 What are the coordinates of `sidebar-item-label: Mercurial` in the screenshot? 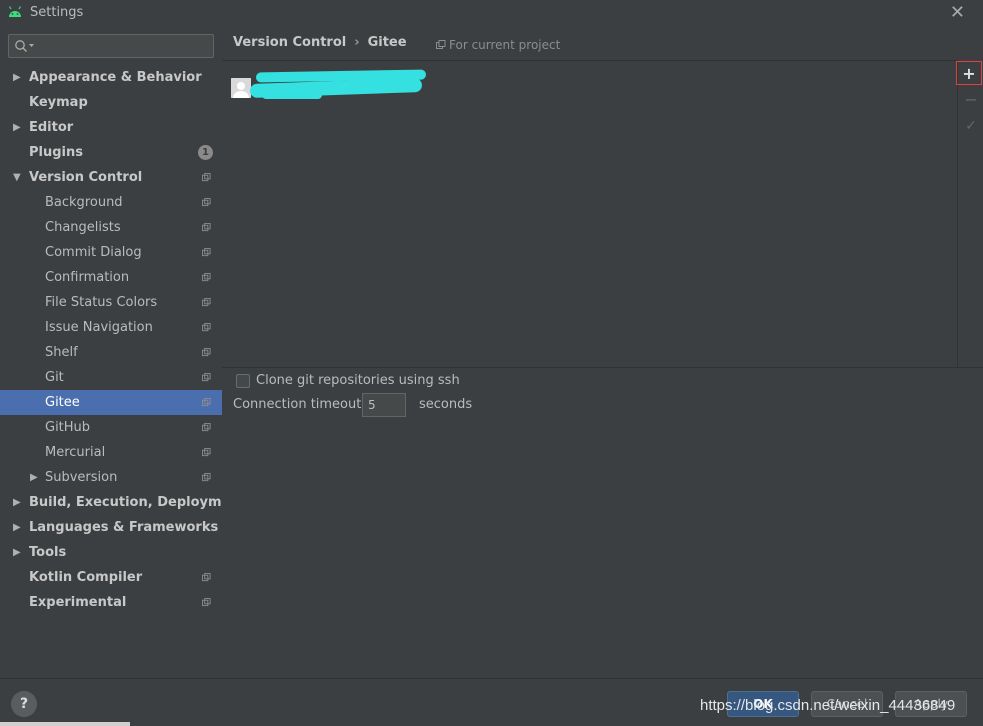 It's located at (75, 452).